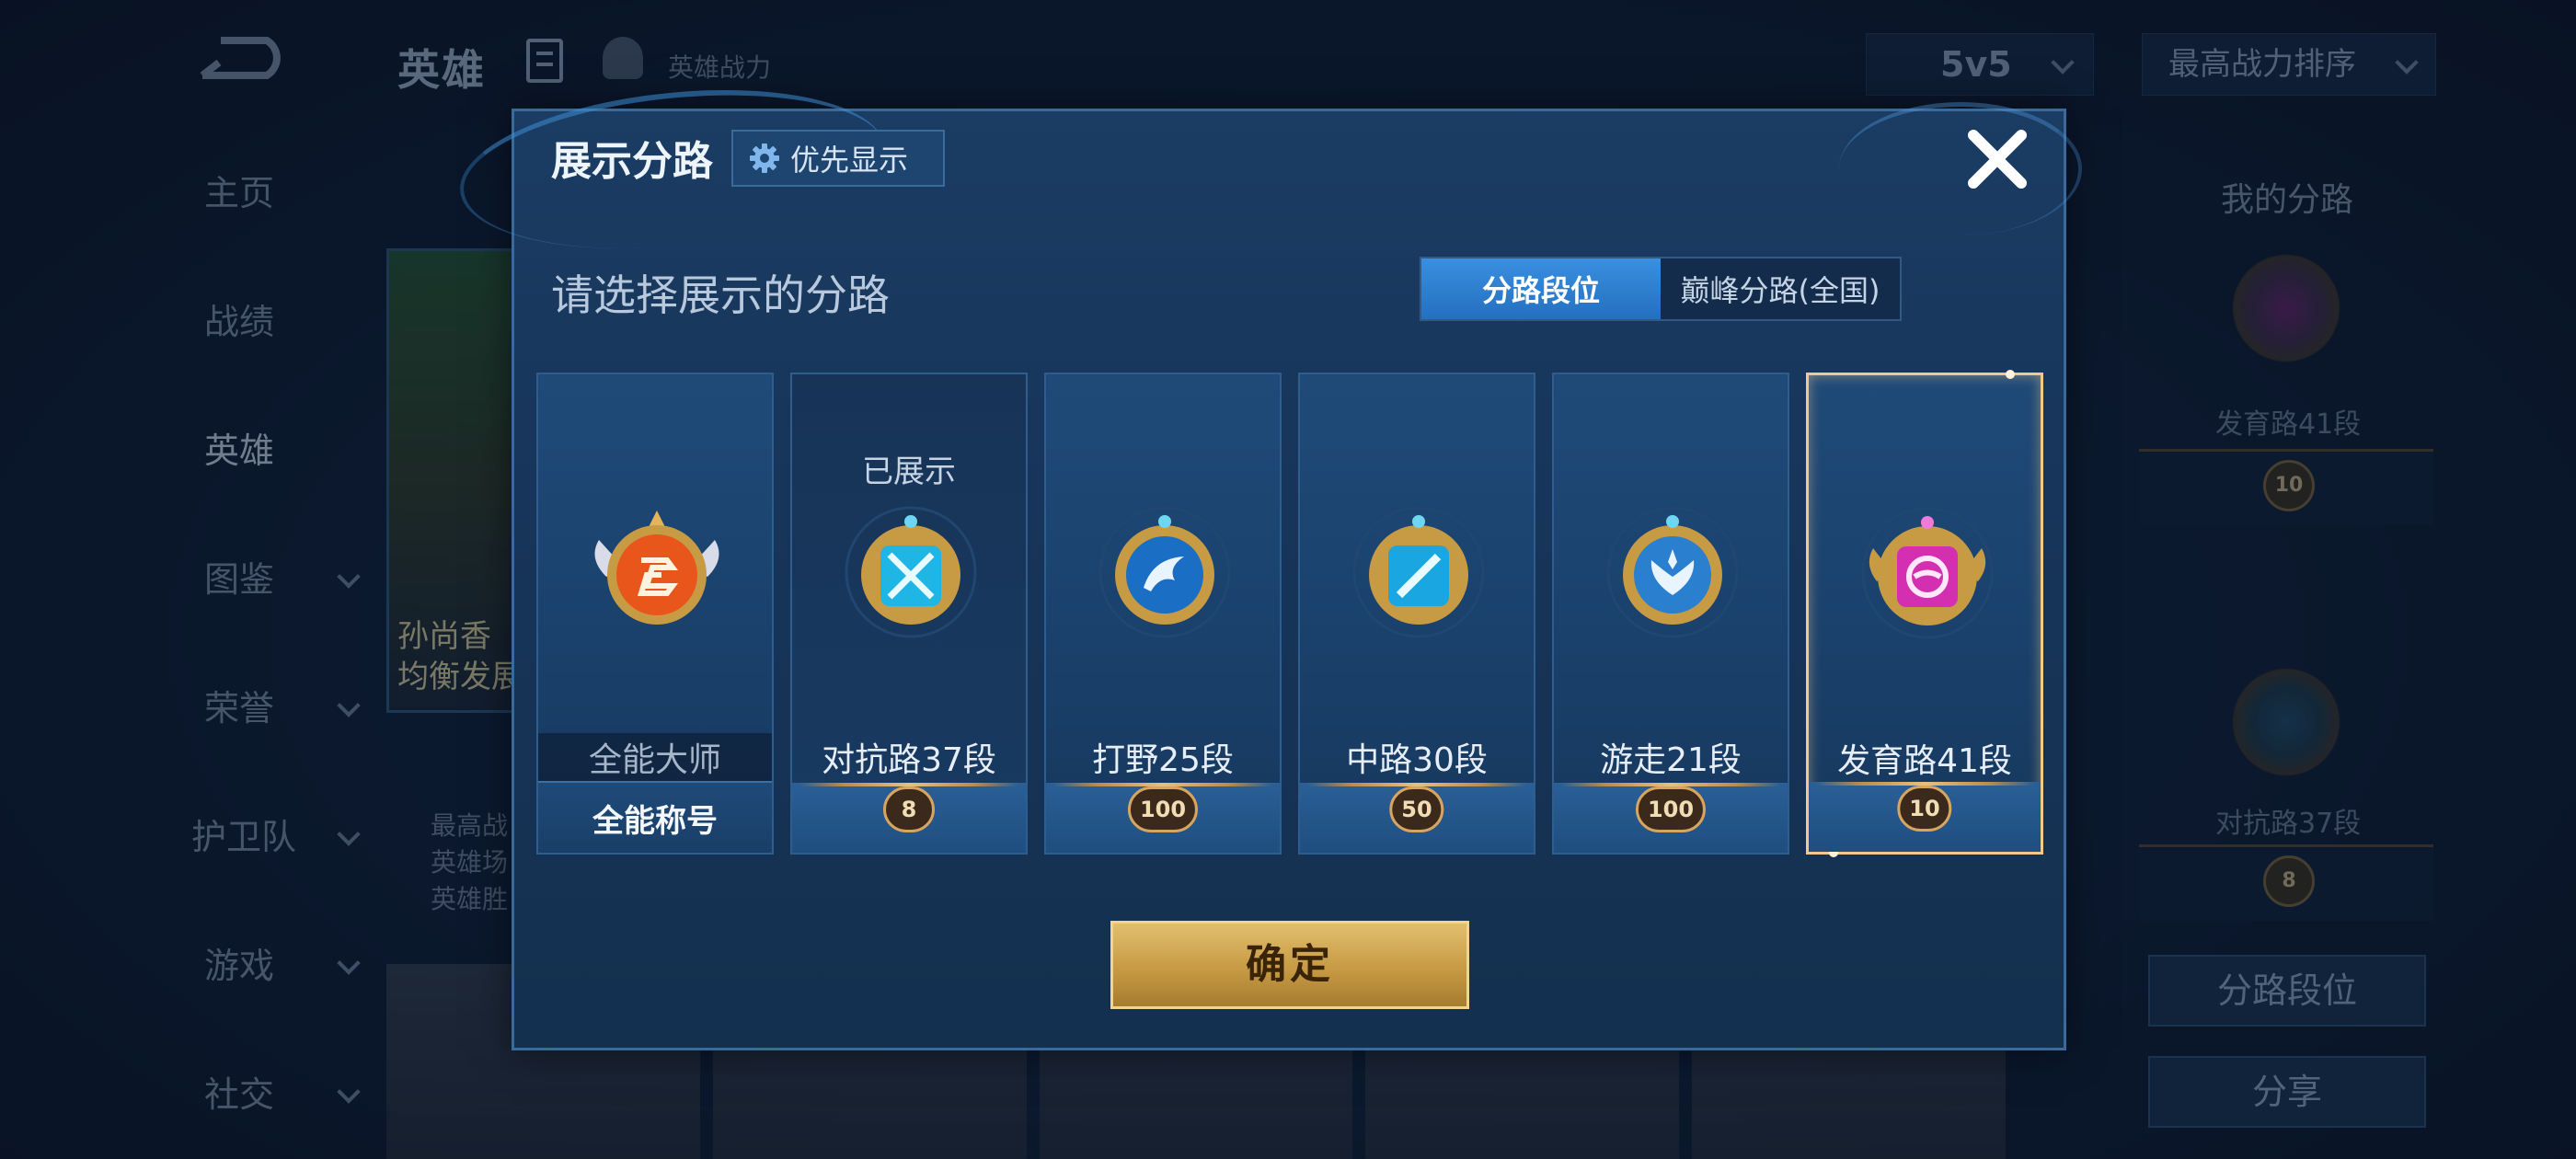 The width and height of the screenshot is (2576, 1159). I want to click on lane-label: 打野25段, so click(1163, 760).